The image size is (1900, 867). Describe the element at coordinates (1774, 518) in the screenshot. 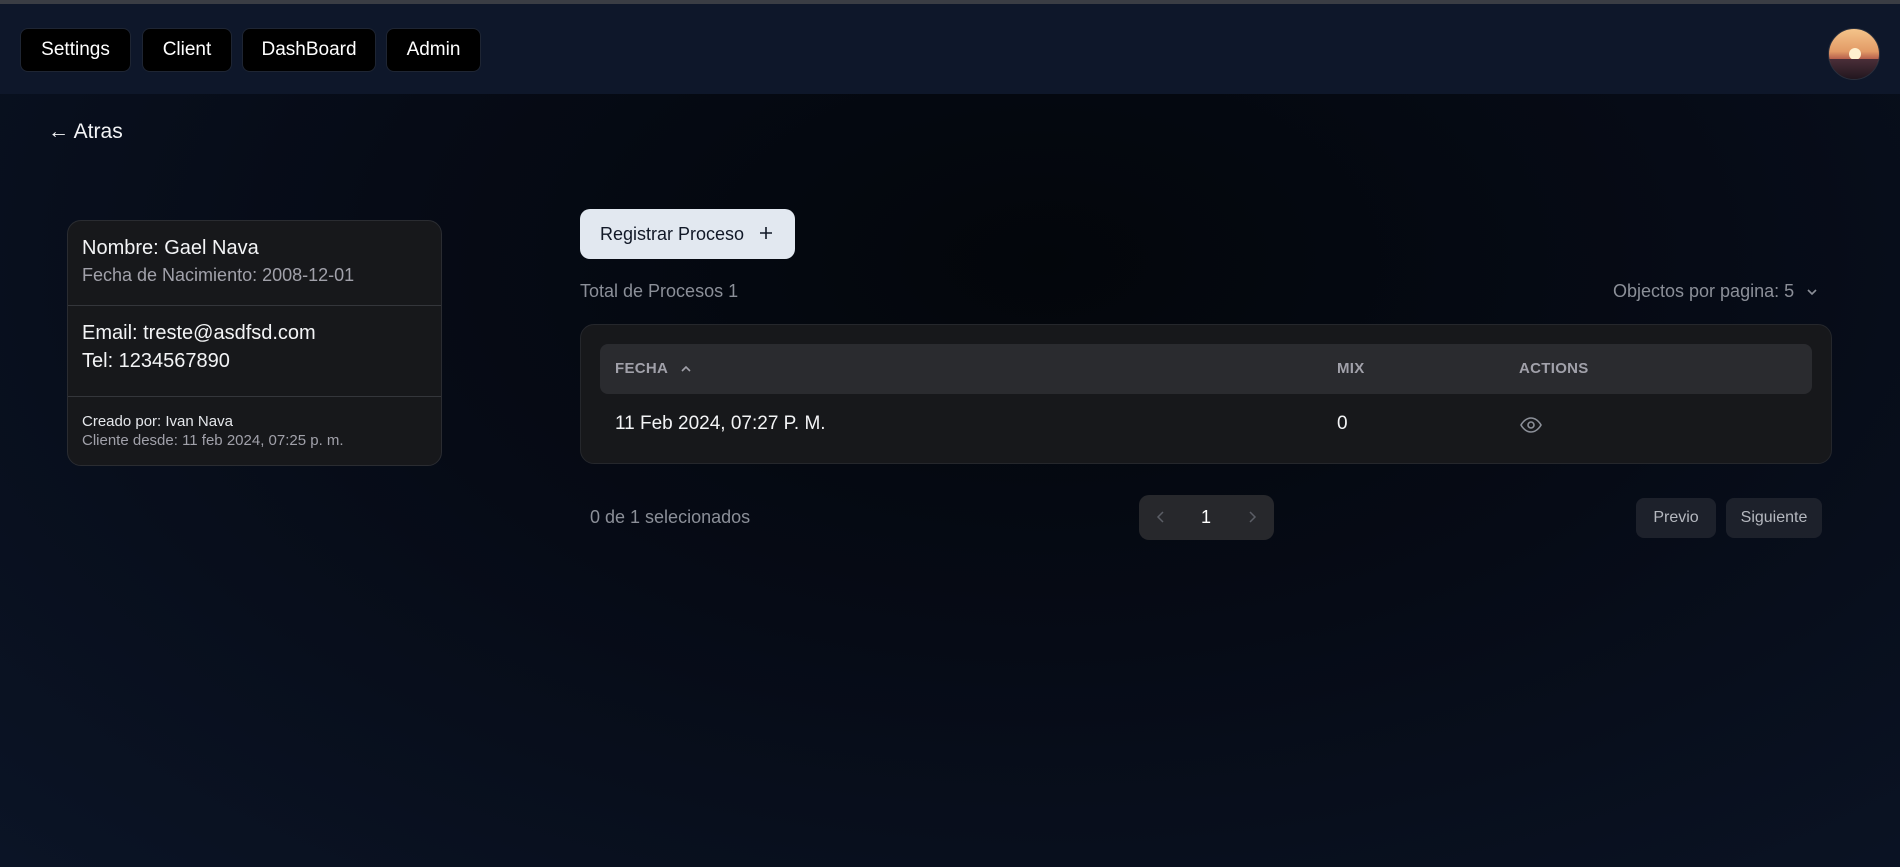

I see `next-button: Siguiente` at that location.